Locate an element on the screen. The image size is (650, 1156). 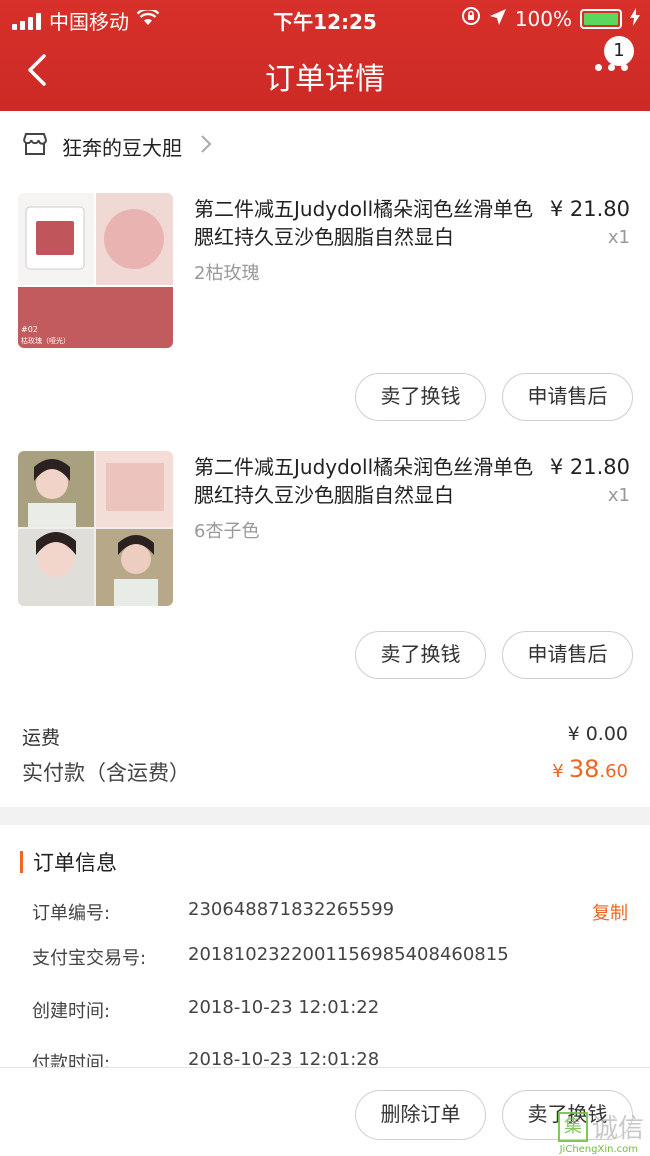
section-title: 订单信息 is located at coordinates (75, 863).